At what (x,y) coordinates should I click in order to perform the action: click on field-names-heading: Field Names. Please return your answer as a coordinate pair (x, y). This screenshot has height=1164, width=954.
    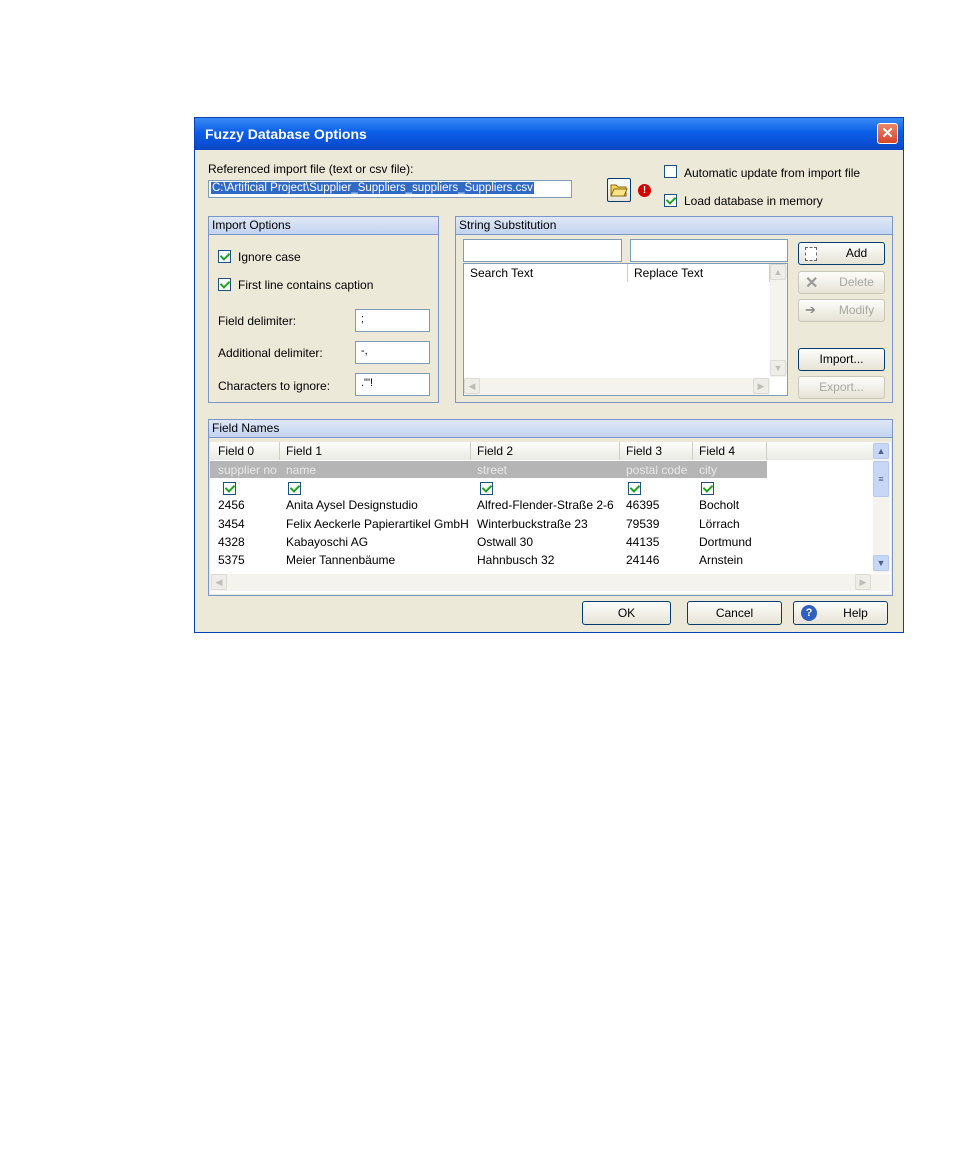
    Looking at the image, I should click on (246, 428).